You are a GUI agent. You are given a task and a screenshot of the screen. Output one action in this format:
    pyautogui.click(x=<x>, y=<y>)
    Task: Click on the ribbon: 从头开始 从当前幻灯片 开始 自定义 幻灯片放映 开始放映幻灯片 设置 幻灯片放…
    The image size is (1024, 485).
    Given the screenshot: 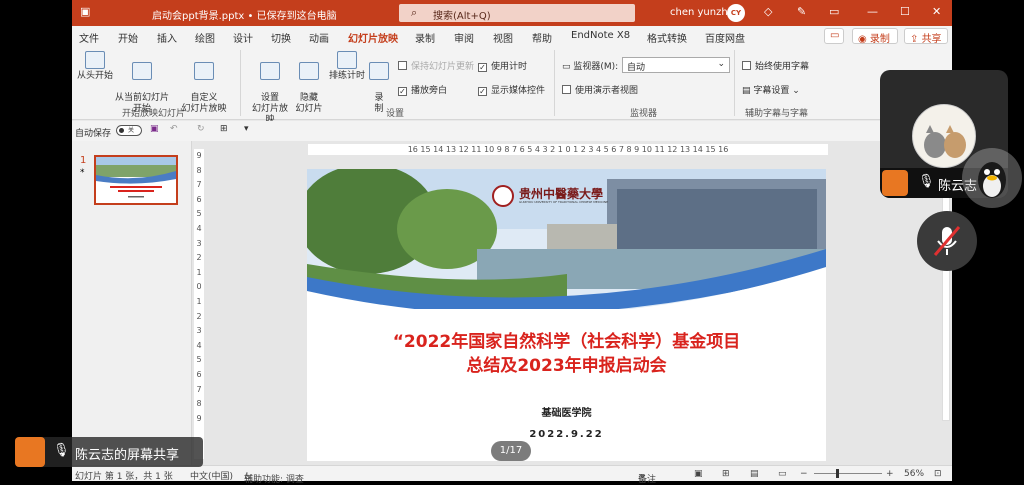 What is the action you would take?
    pyautogui.click(x=512, y=85)
    